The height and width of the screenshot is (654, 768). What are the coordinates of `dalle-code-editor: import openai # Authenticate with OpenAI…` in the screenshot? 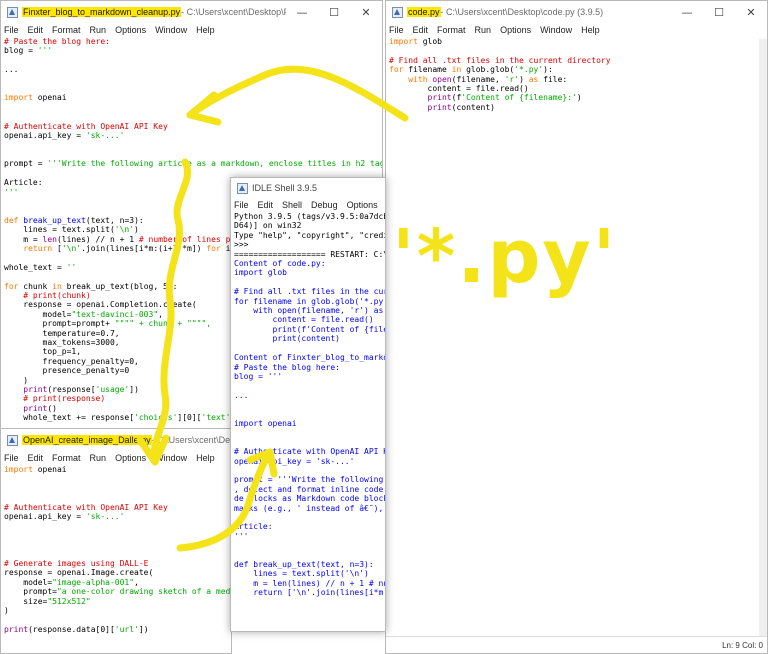 It's located at (116, 549).